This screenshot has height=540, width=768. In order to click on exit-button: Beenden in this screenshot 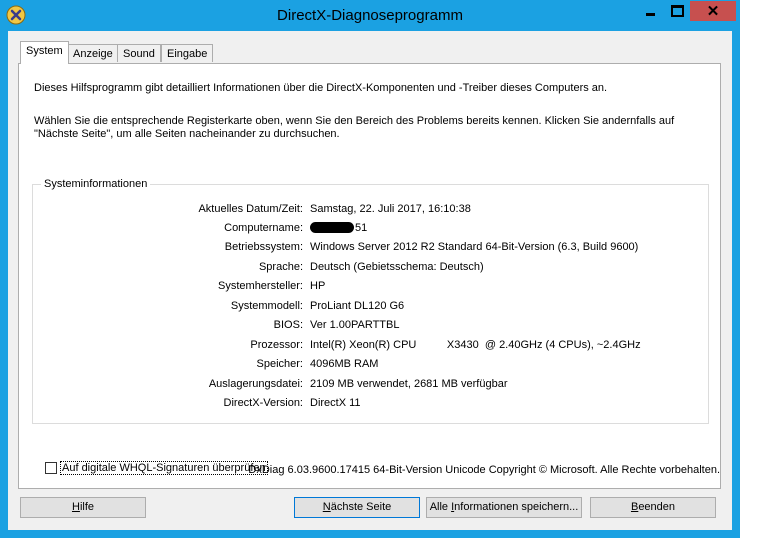, I will do `click(653, 507)`.